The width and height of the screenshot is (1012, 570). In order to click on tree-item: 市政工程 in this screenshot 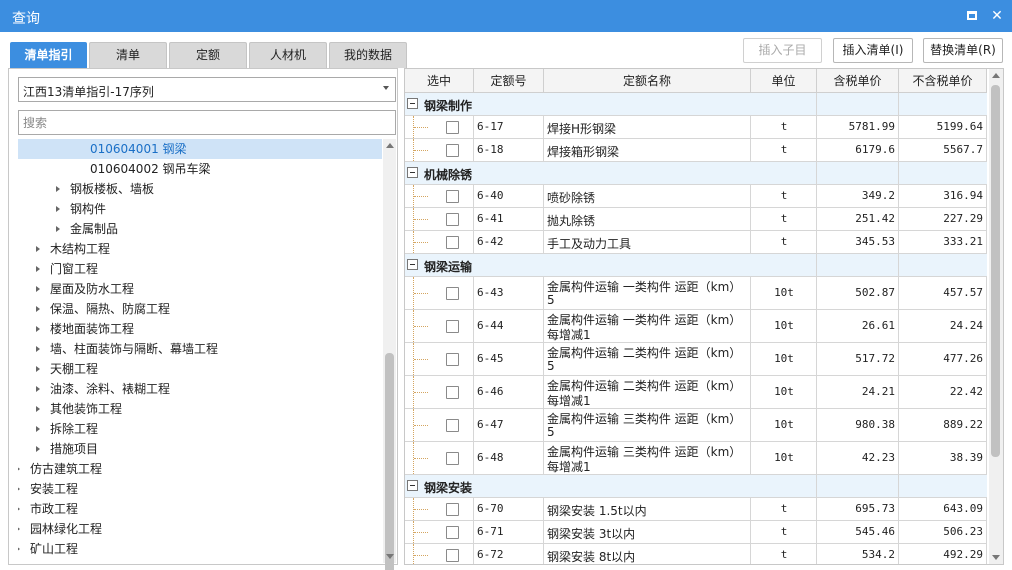, I will do `click(200, 509)`.